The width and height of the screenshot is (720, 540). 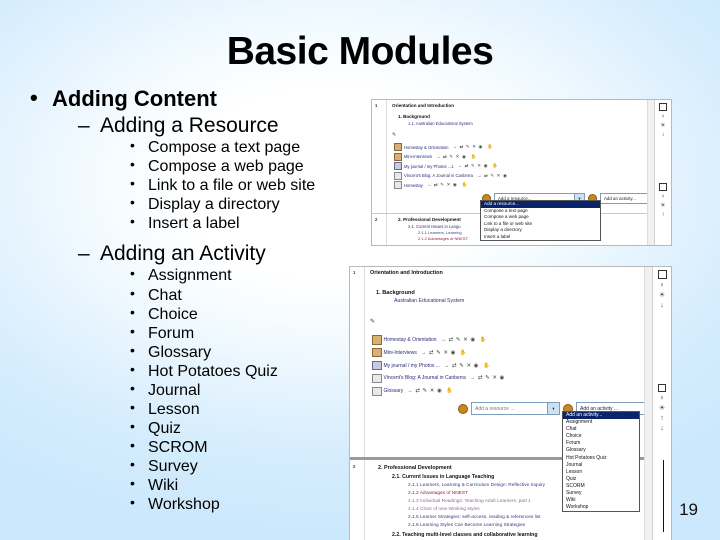 I want to click on dropdown-option: Quiz, so click(x=601, y=479).